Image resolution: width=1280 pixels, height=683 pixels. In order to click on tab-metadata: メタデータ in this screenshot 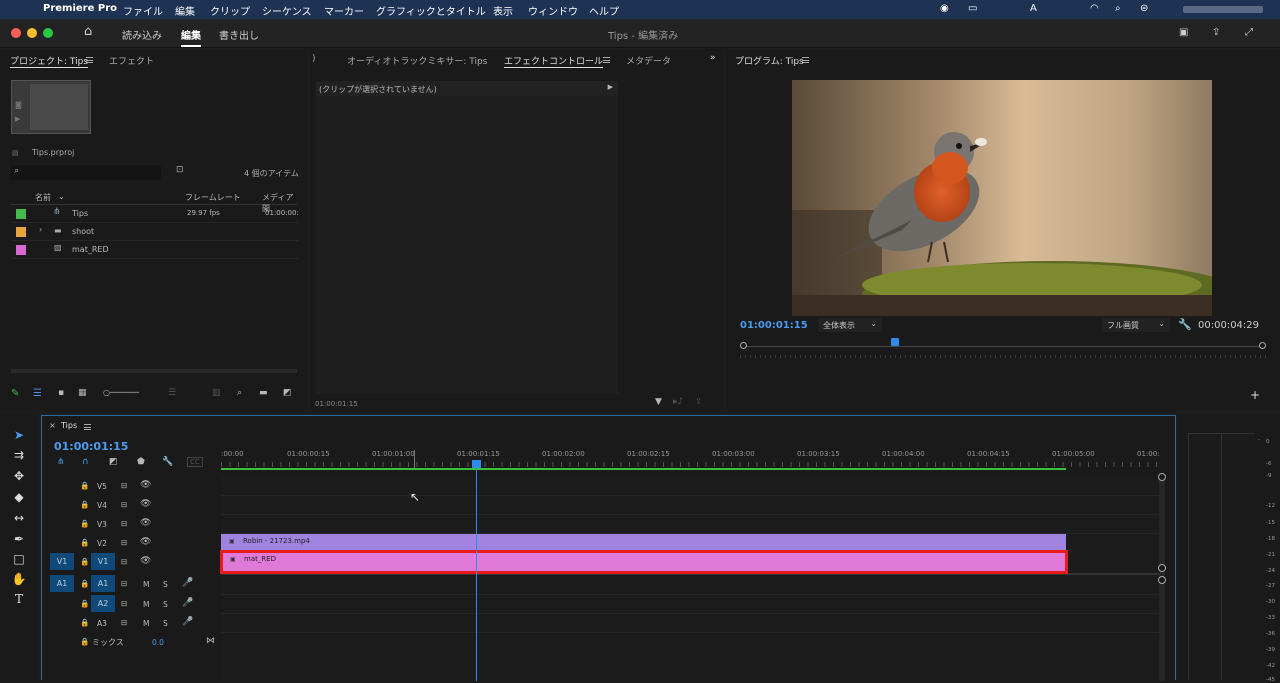, I will do `click(648, 60)`.